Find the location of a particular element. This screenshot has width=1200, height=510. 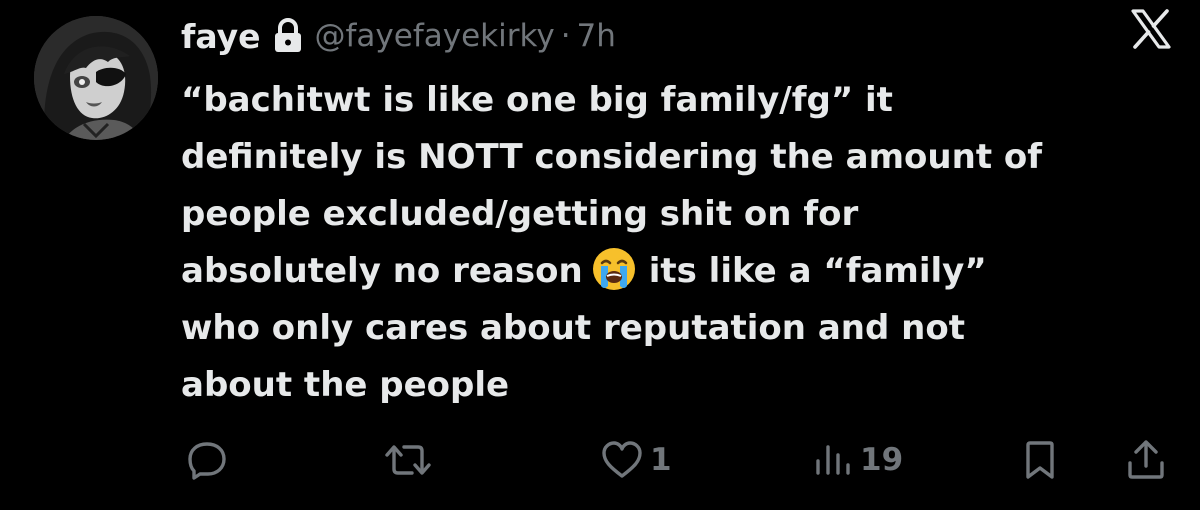

reply-button is located at coordinates (207, 460).